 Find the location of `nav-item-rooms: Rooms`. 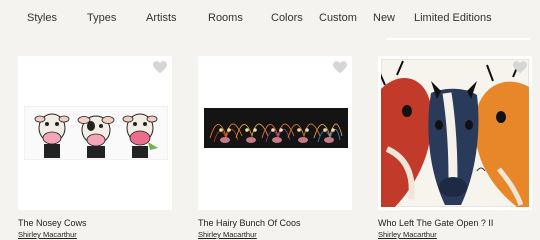

nav-item-rooms: Rooms is located at coordinates (225, 18).